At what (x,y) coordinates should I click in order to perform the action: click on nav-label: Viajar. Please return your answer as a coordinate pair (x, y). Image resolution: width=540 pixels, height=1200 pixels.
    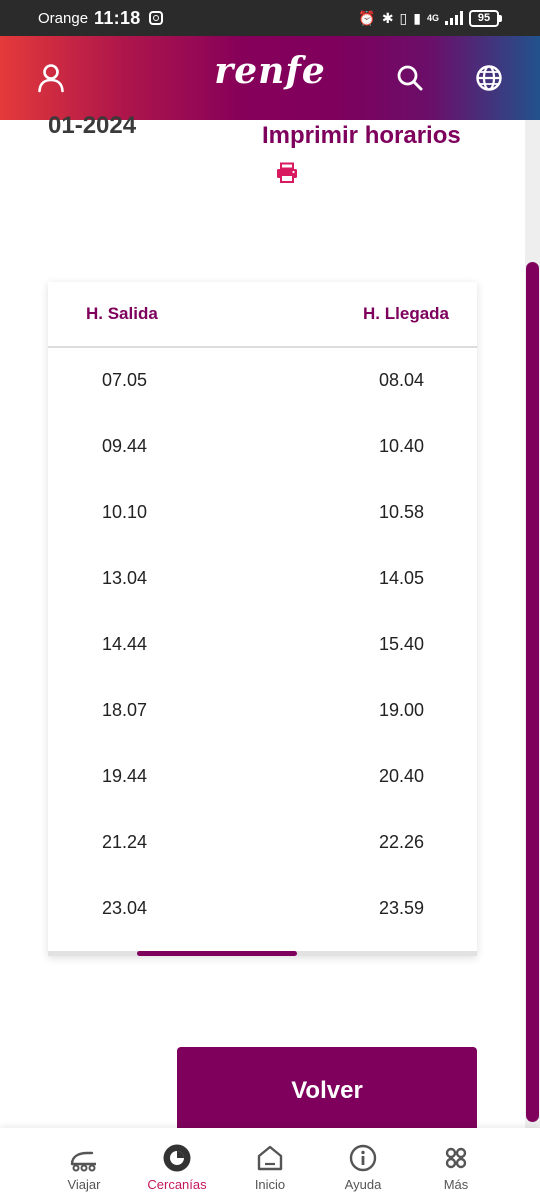
    Looking at the image, I should click on (84, 1184).